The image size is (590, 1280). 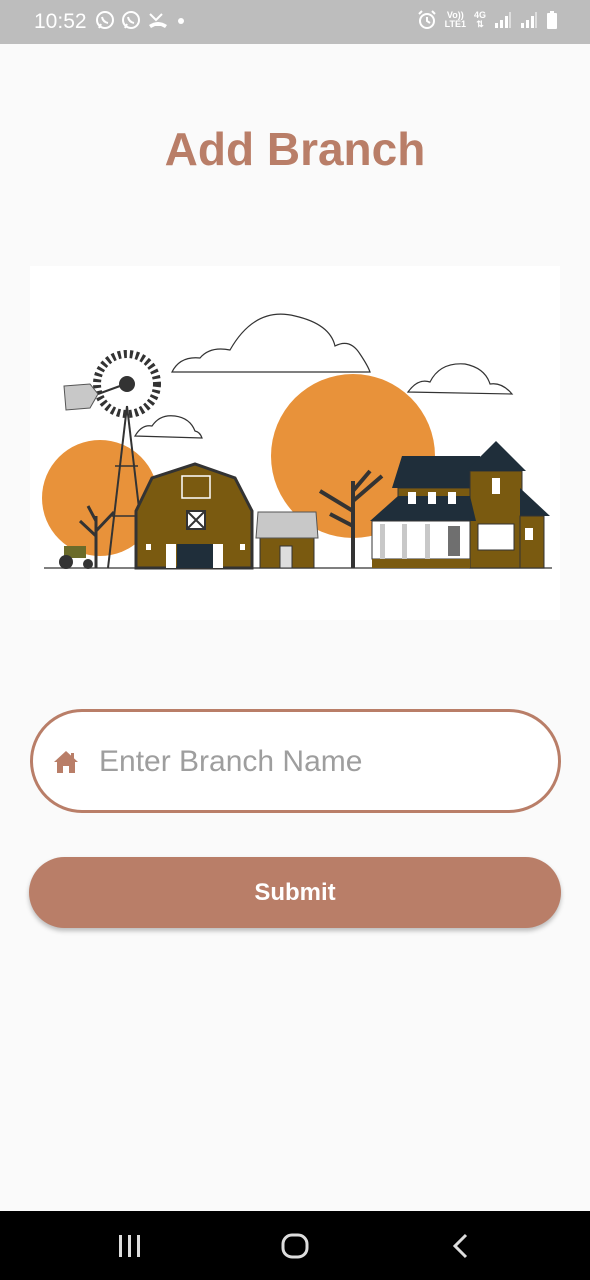 What do you see at coordinates (319, 762) in the screenshot?
I see `branch-name-input` at bounding box center [319, 762].